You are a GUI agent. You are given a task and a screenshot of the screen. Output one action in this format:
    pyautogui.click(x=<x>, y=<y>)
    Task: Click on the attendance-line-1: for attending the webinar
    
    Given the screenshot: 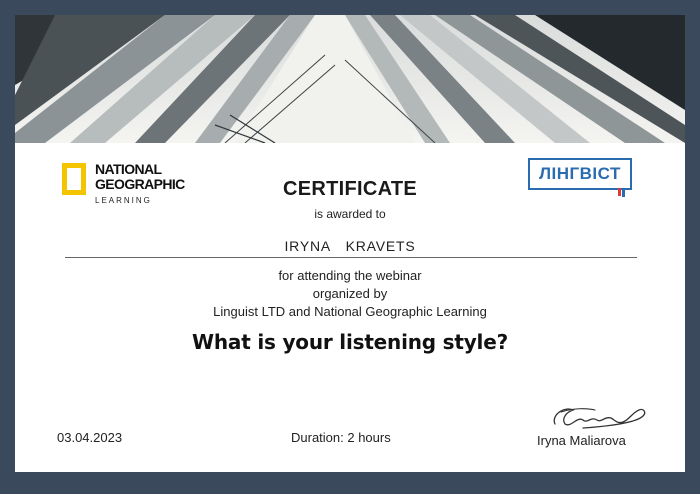 What is the action you would take?
    pyautogui.click(x=350, y=275)
    